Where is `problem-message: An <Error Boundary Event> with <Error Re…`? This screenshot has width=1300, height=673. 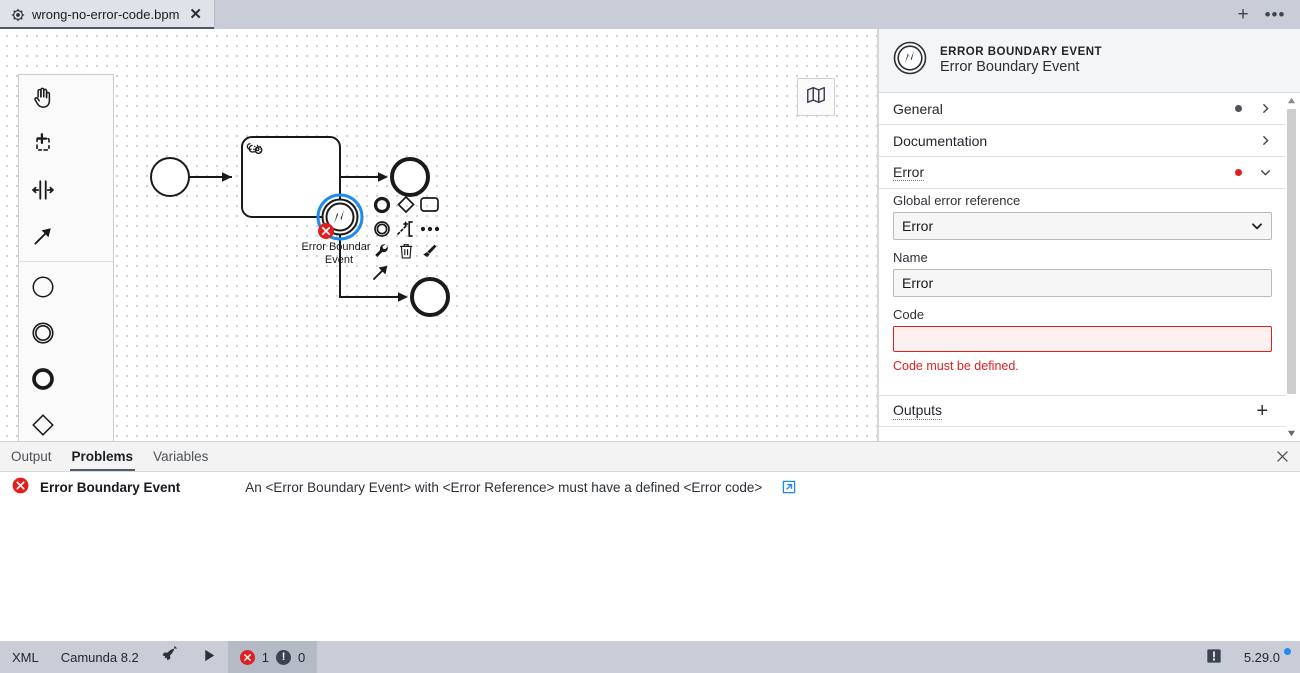
problem-message: An <Error Boundary Event> with <Error Re… is located at coordinates (504, 487).